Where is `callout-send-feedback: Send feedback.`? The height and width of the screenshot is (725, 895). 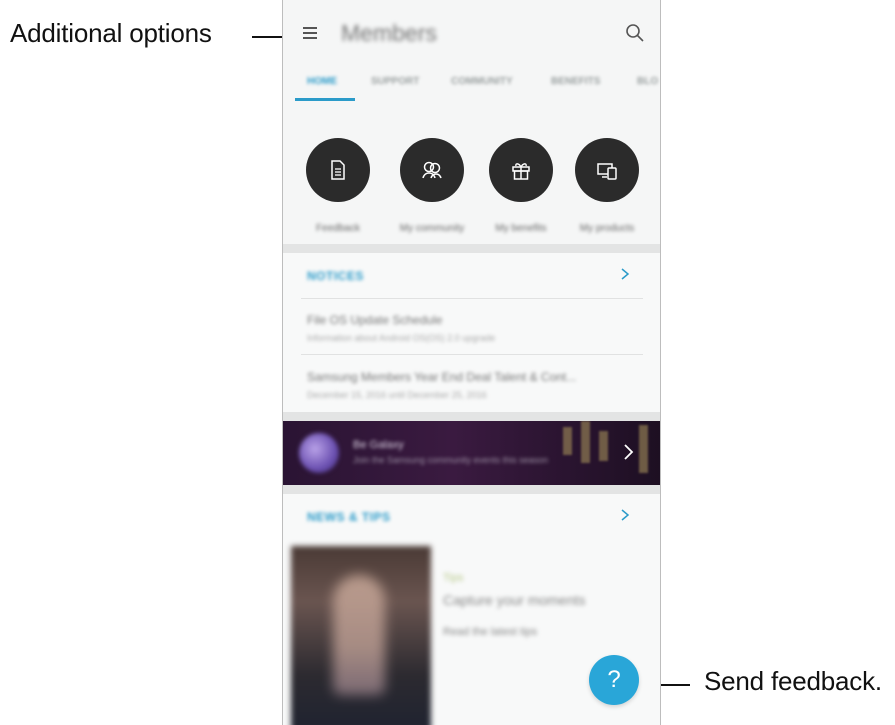 callout-send-feedback: Send feedback. is located at coordinates (793, 681).